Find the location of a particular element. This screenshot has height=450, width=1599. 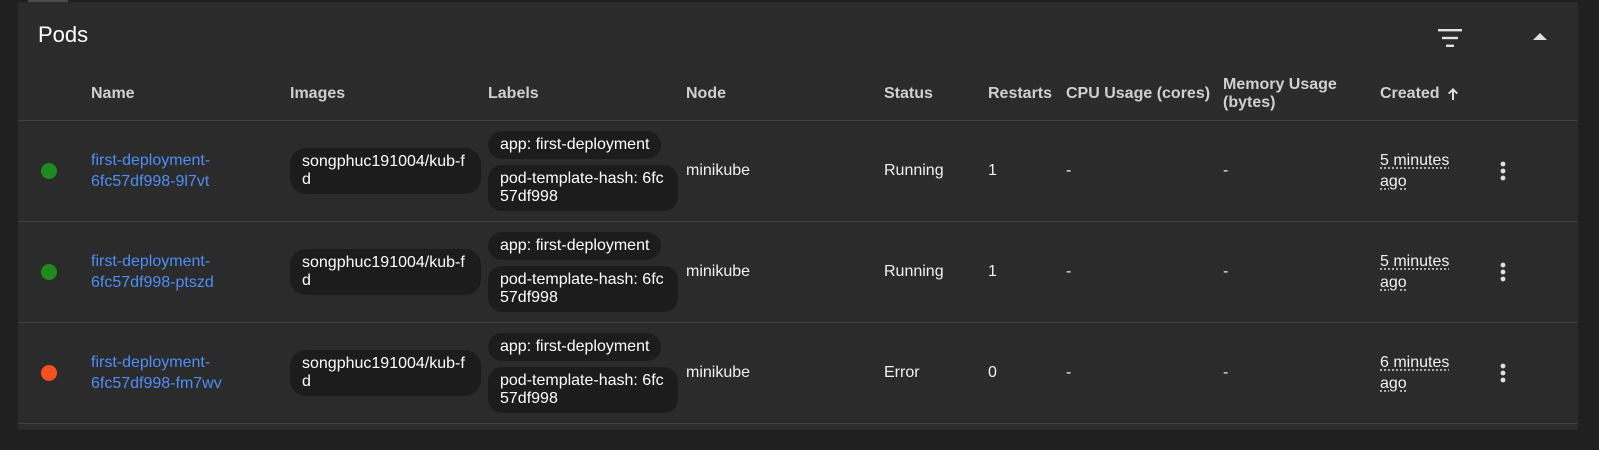

chevron-up-icon is located at coordinates (1540, 36).